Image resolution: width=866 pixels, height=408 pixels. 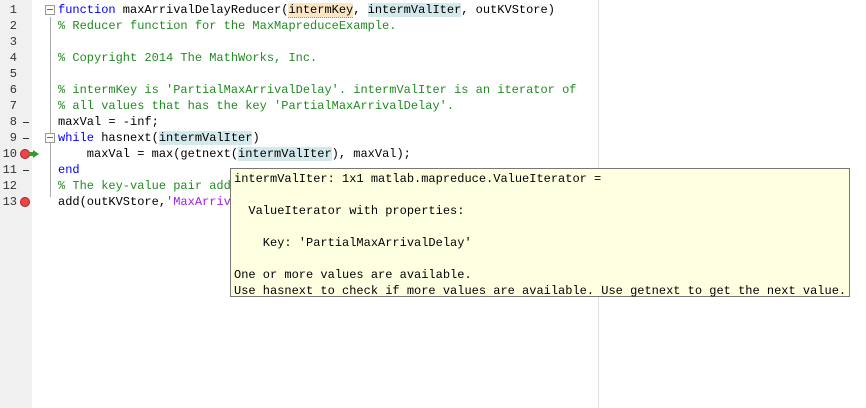 I want to click on code-text: add(outKVStore,'MaxArriv, so click(x=144, y=202).